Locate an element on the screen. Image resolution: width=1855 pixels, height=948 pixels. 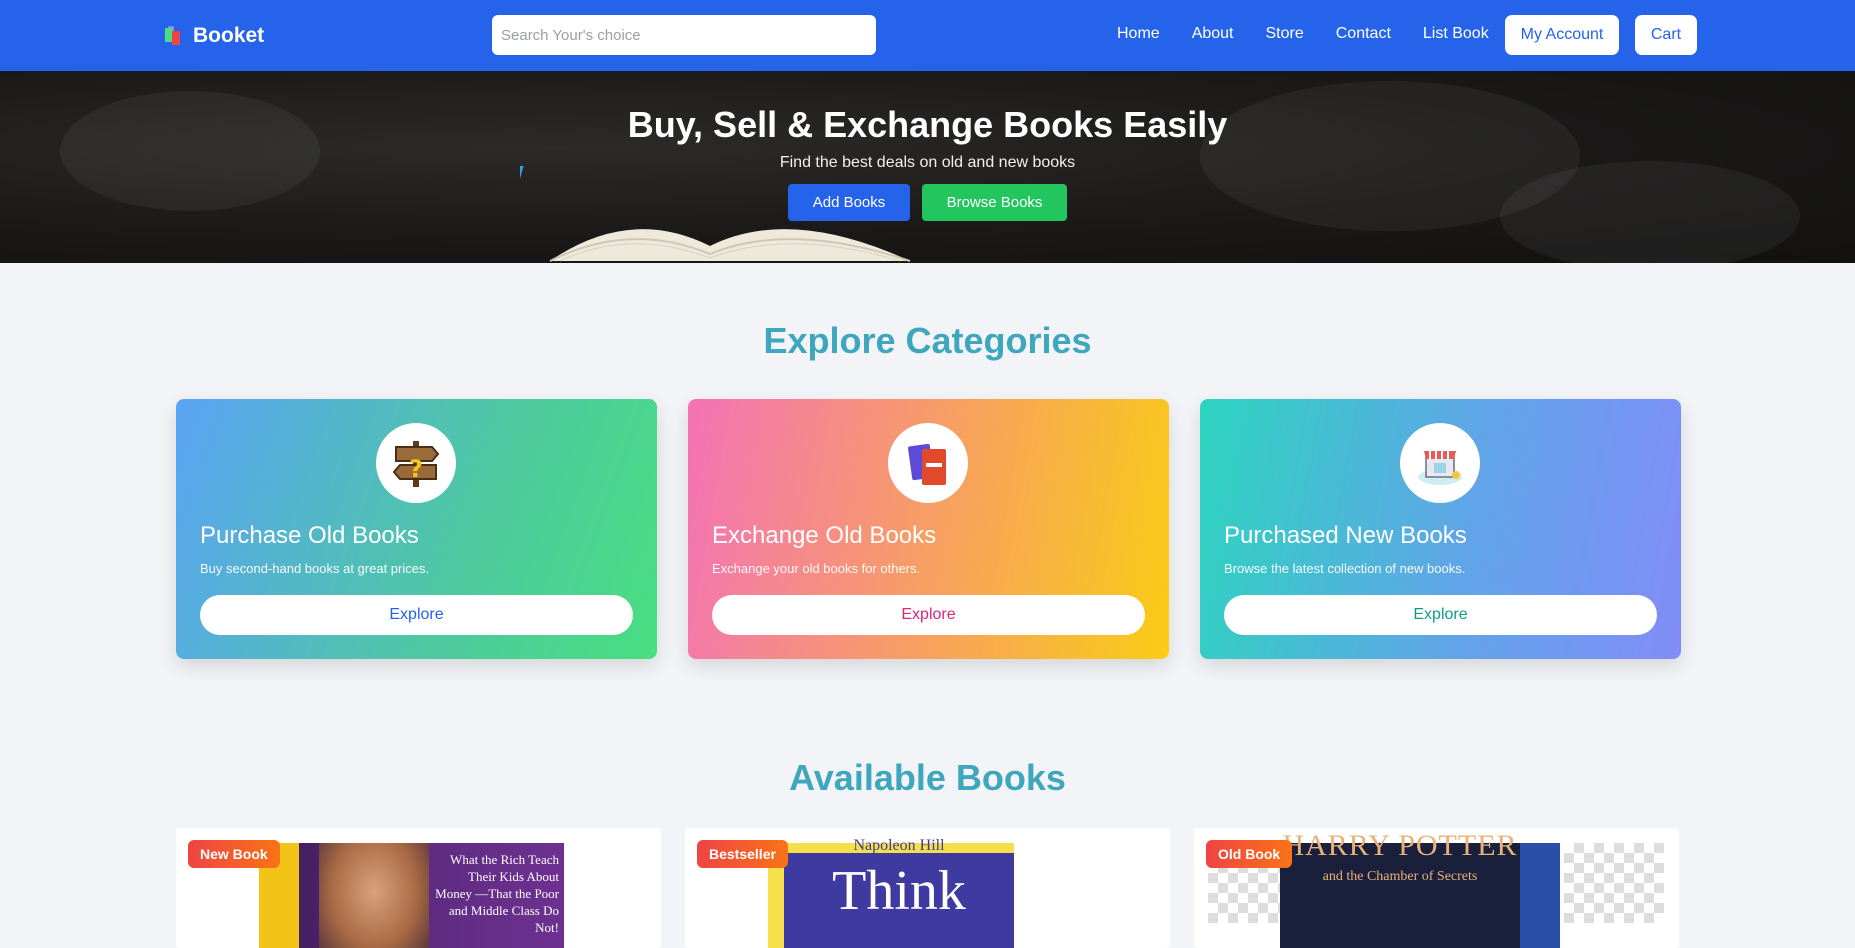
transparent-background is located at coordinates (1614, 883).